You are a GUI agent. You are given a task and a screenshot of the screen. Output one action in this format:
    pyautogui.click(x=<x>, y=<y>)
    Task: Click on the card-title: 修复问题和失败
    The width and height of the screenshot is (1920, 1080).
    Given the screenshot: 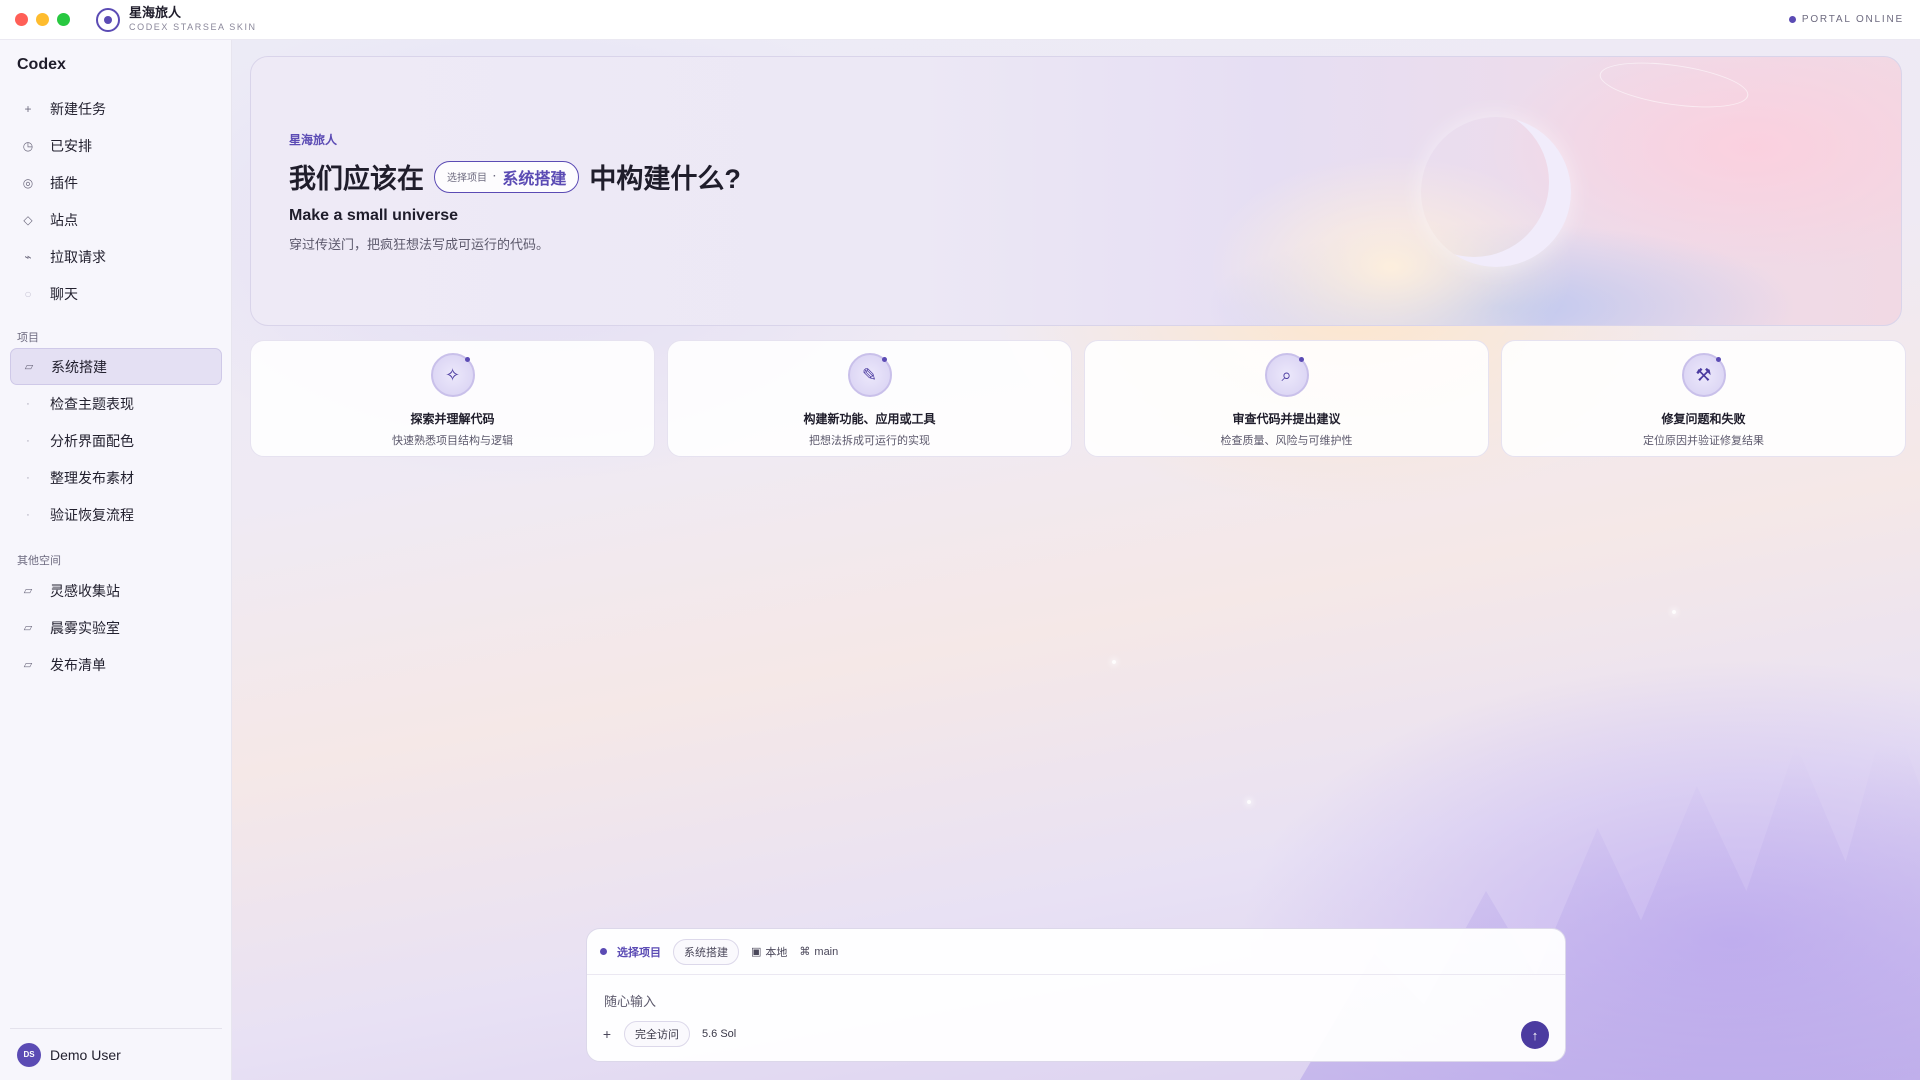 What is the action you would take?
    pyautogui.click(x=1703, y=419)
    